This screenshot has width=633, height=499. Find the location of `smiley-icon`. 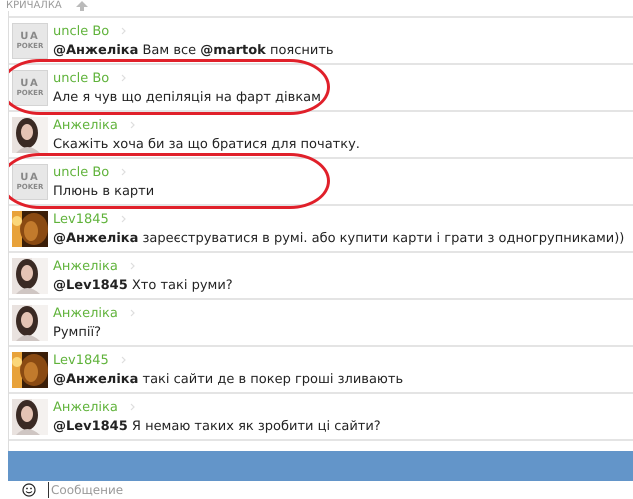

smiley-icon is located at coordinates (29, 490).